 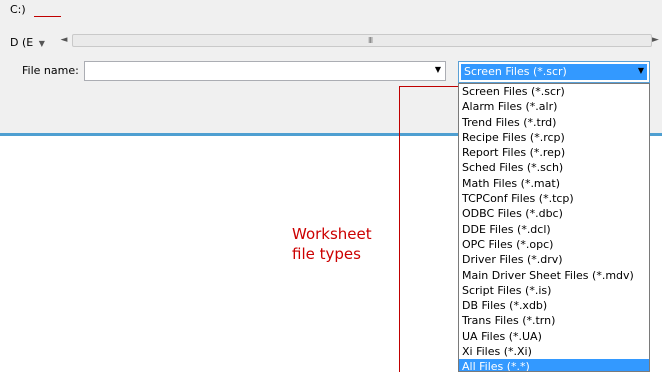 I want to click on drive-c-item: C:), so click(x=18, y=9).